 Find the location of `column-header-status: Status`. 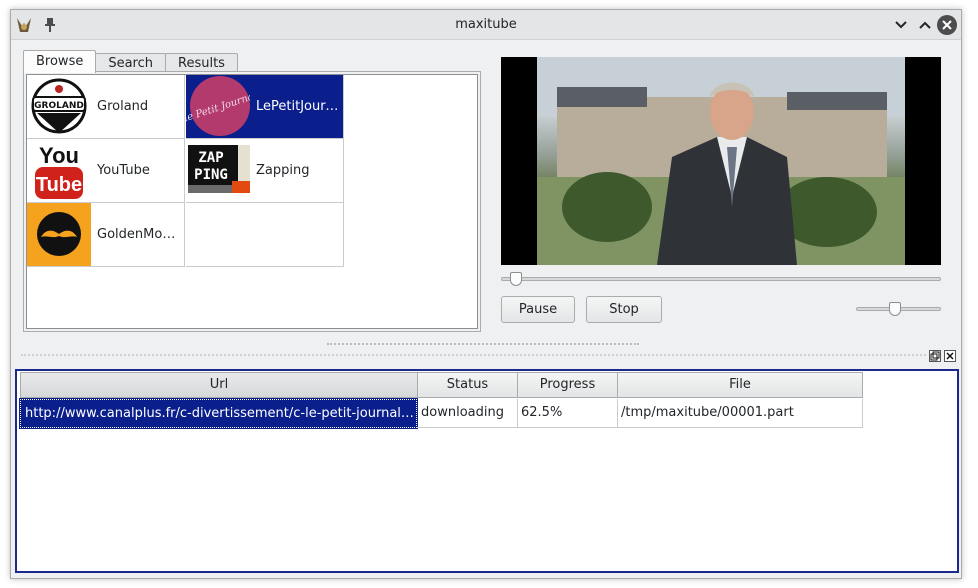

column-header-status: Status is located at coordinates (467, 385).